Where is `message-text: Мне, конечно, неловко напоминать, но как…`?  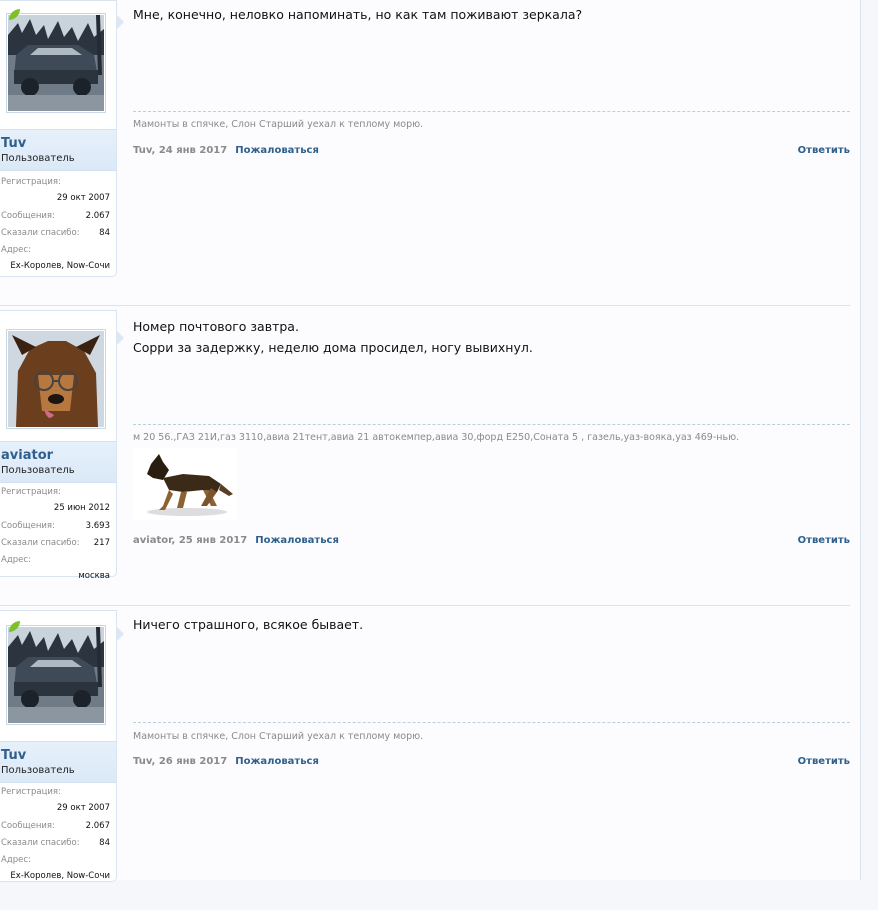
message-text: Мне, конечно, неловко напоминать, но как… is located at coordinates (491, 14).